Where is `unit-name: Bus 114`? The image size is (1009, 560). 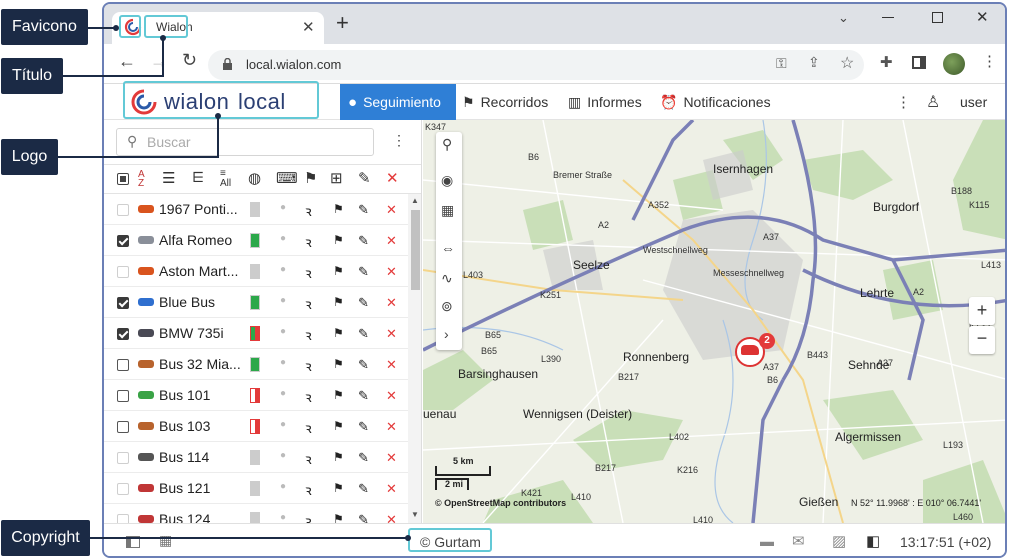 unit-name: Bus 114 is located at coordinates (201, 457).